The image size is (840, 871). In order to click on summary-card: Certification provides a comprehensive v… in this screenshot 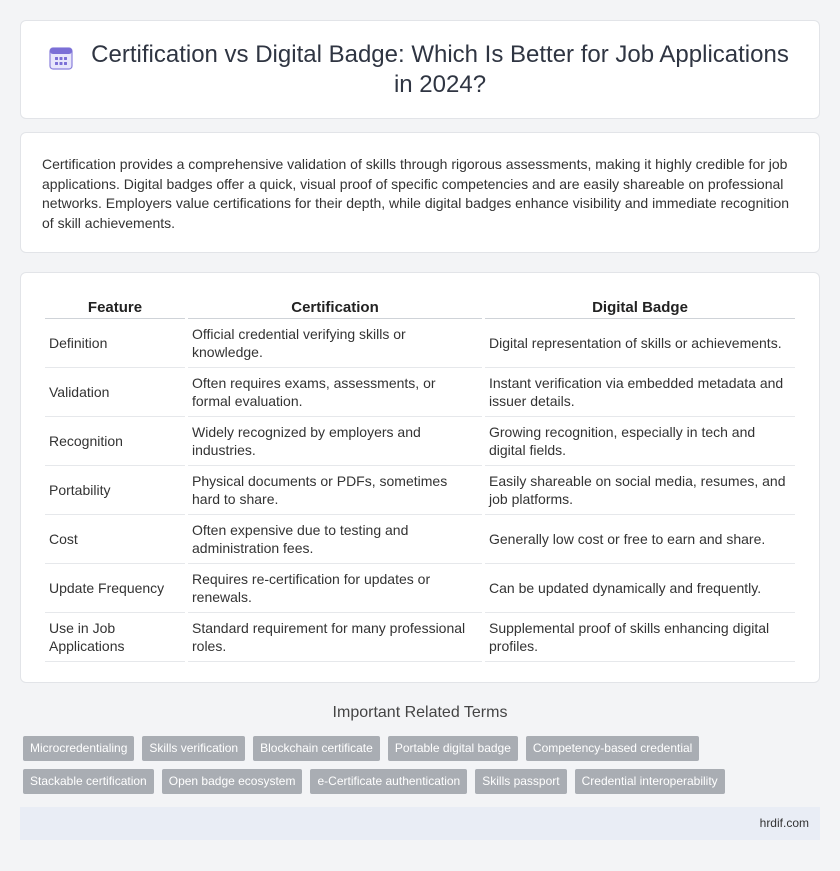, I will do `click(420, 192)`.